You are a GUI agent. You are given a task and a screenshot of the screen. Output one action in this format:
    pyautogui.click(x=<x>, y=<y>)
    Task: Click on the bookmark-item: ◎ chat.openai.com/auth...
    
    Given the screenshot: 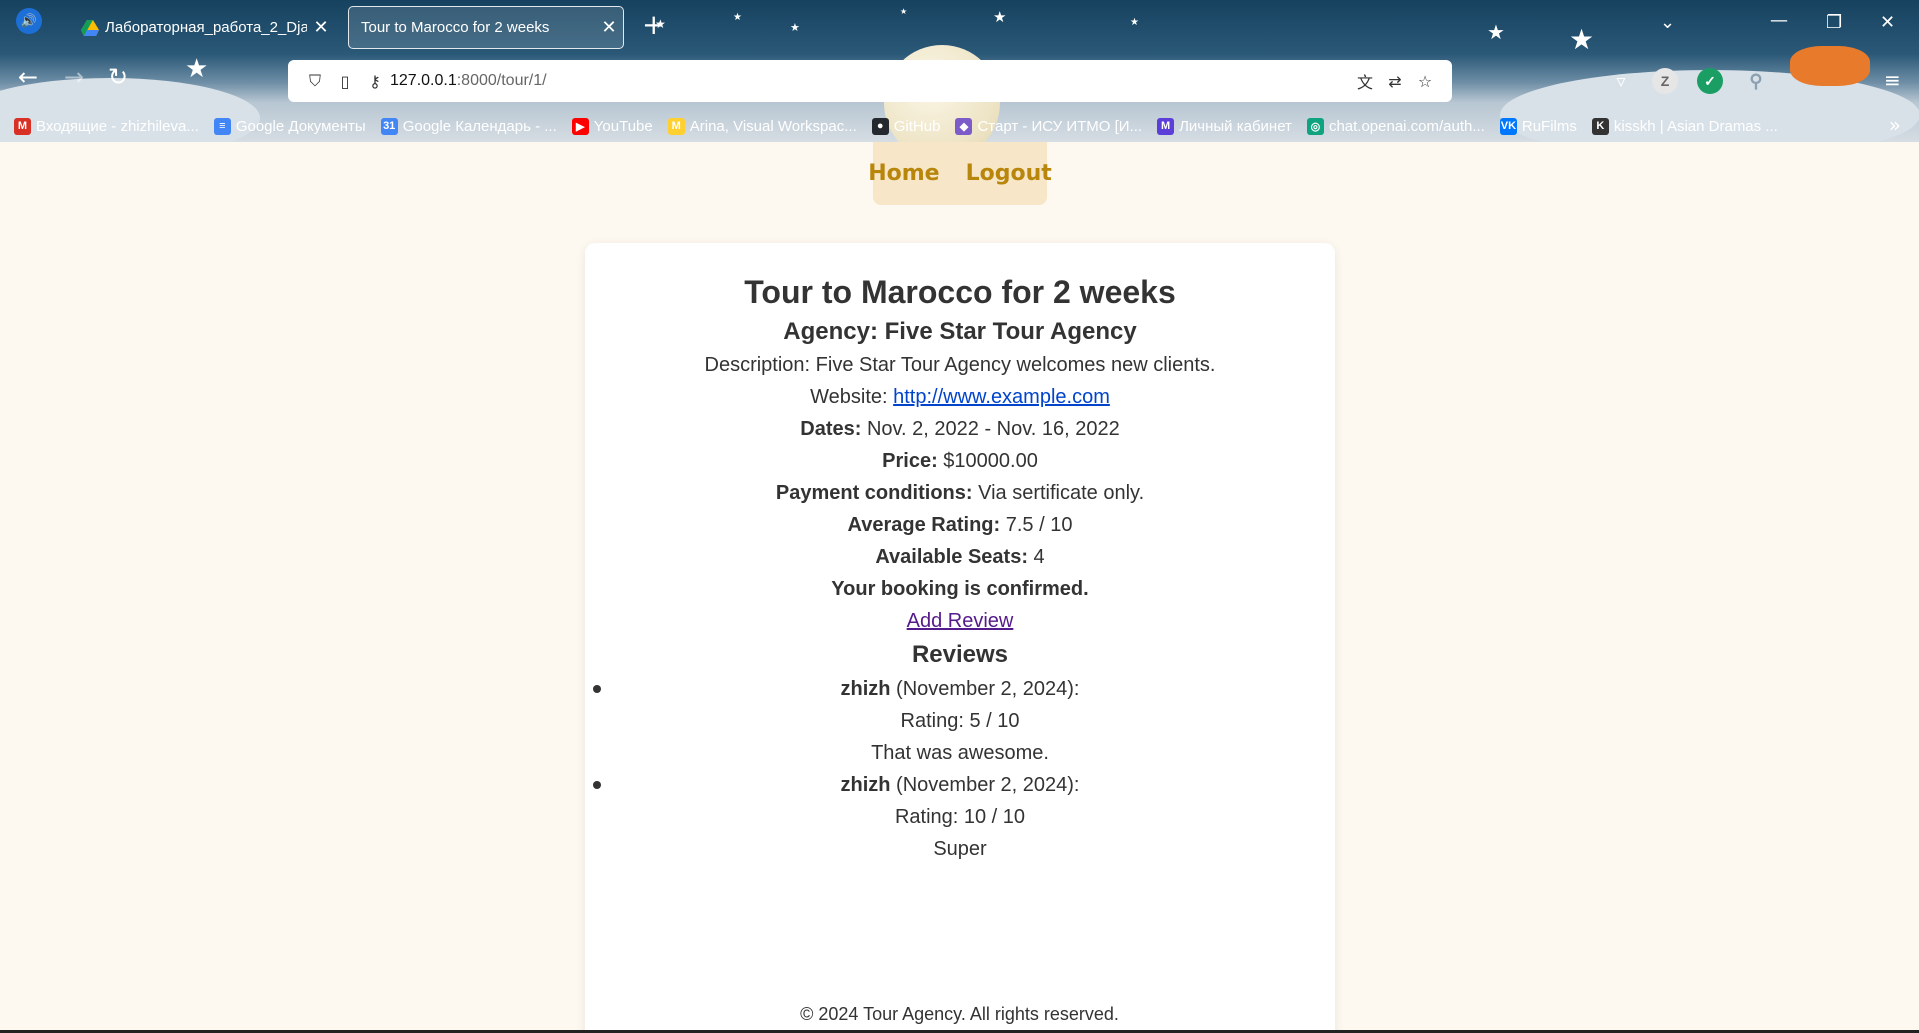 What is the action you would take?
    pyautogui.click(x=1395, y=126)
    